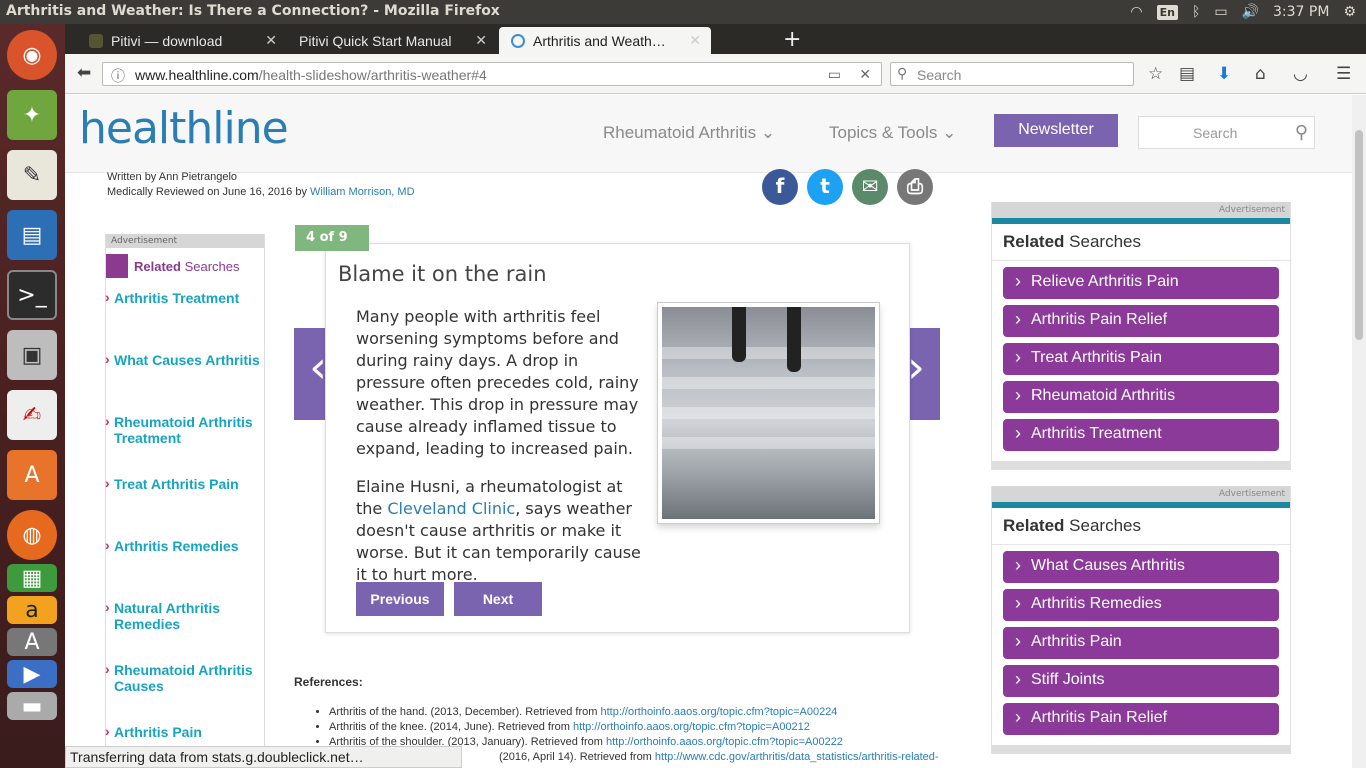  What do you see at coordinates (184, 429) in the screenshot?
I see `related-link: Rheumatoid Arthritis Treatment` at bounding box center [184, 429].